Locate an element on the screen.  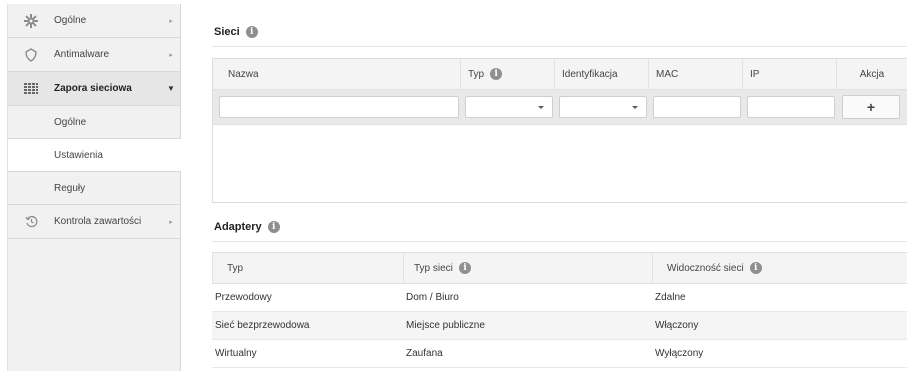
sidebar-item-label: Zapora sieciowa is located at coordinates (93, 88).